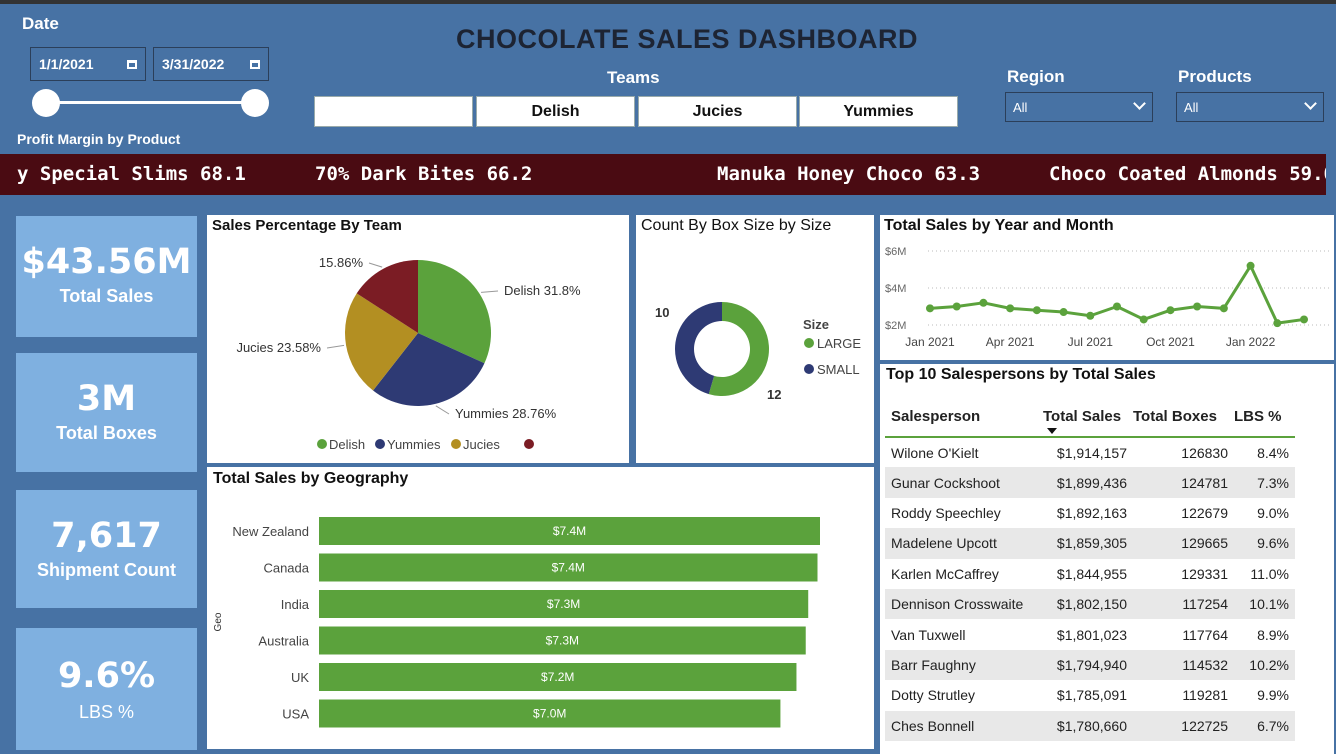 The width and height of the screenshot is (1336, 754). Describe the element at coordinates (1036, 76) in the screenshot. I see `region-label: Region` at that location.